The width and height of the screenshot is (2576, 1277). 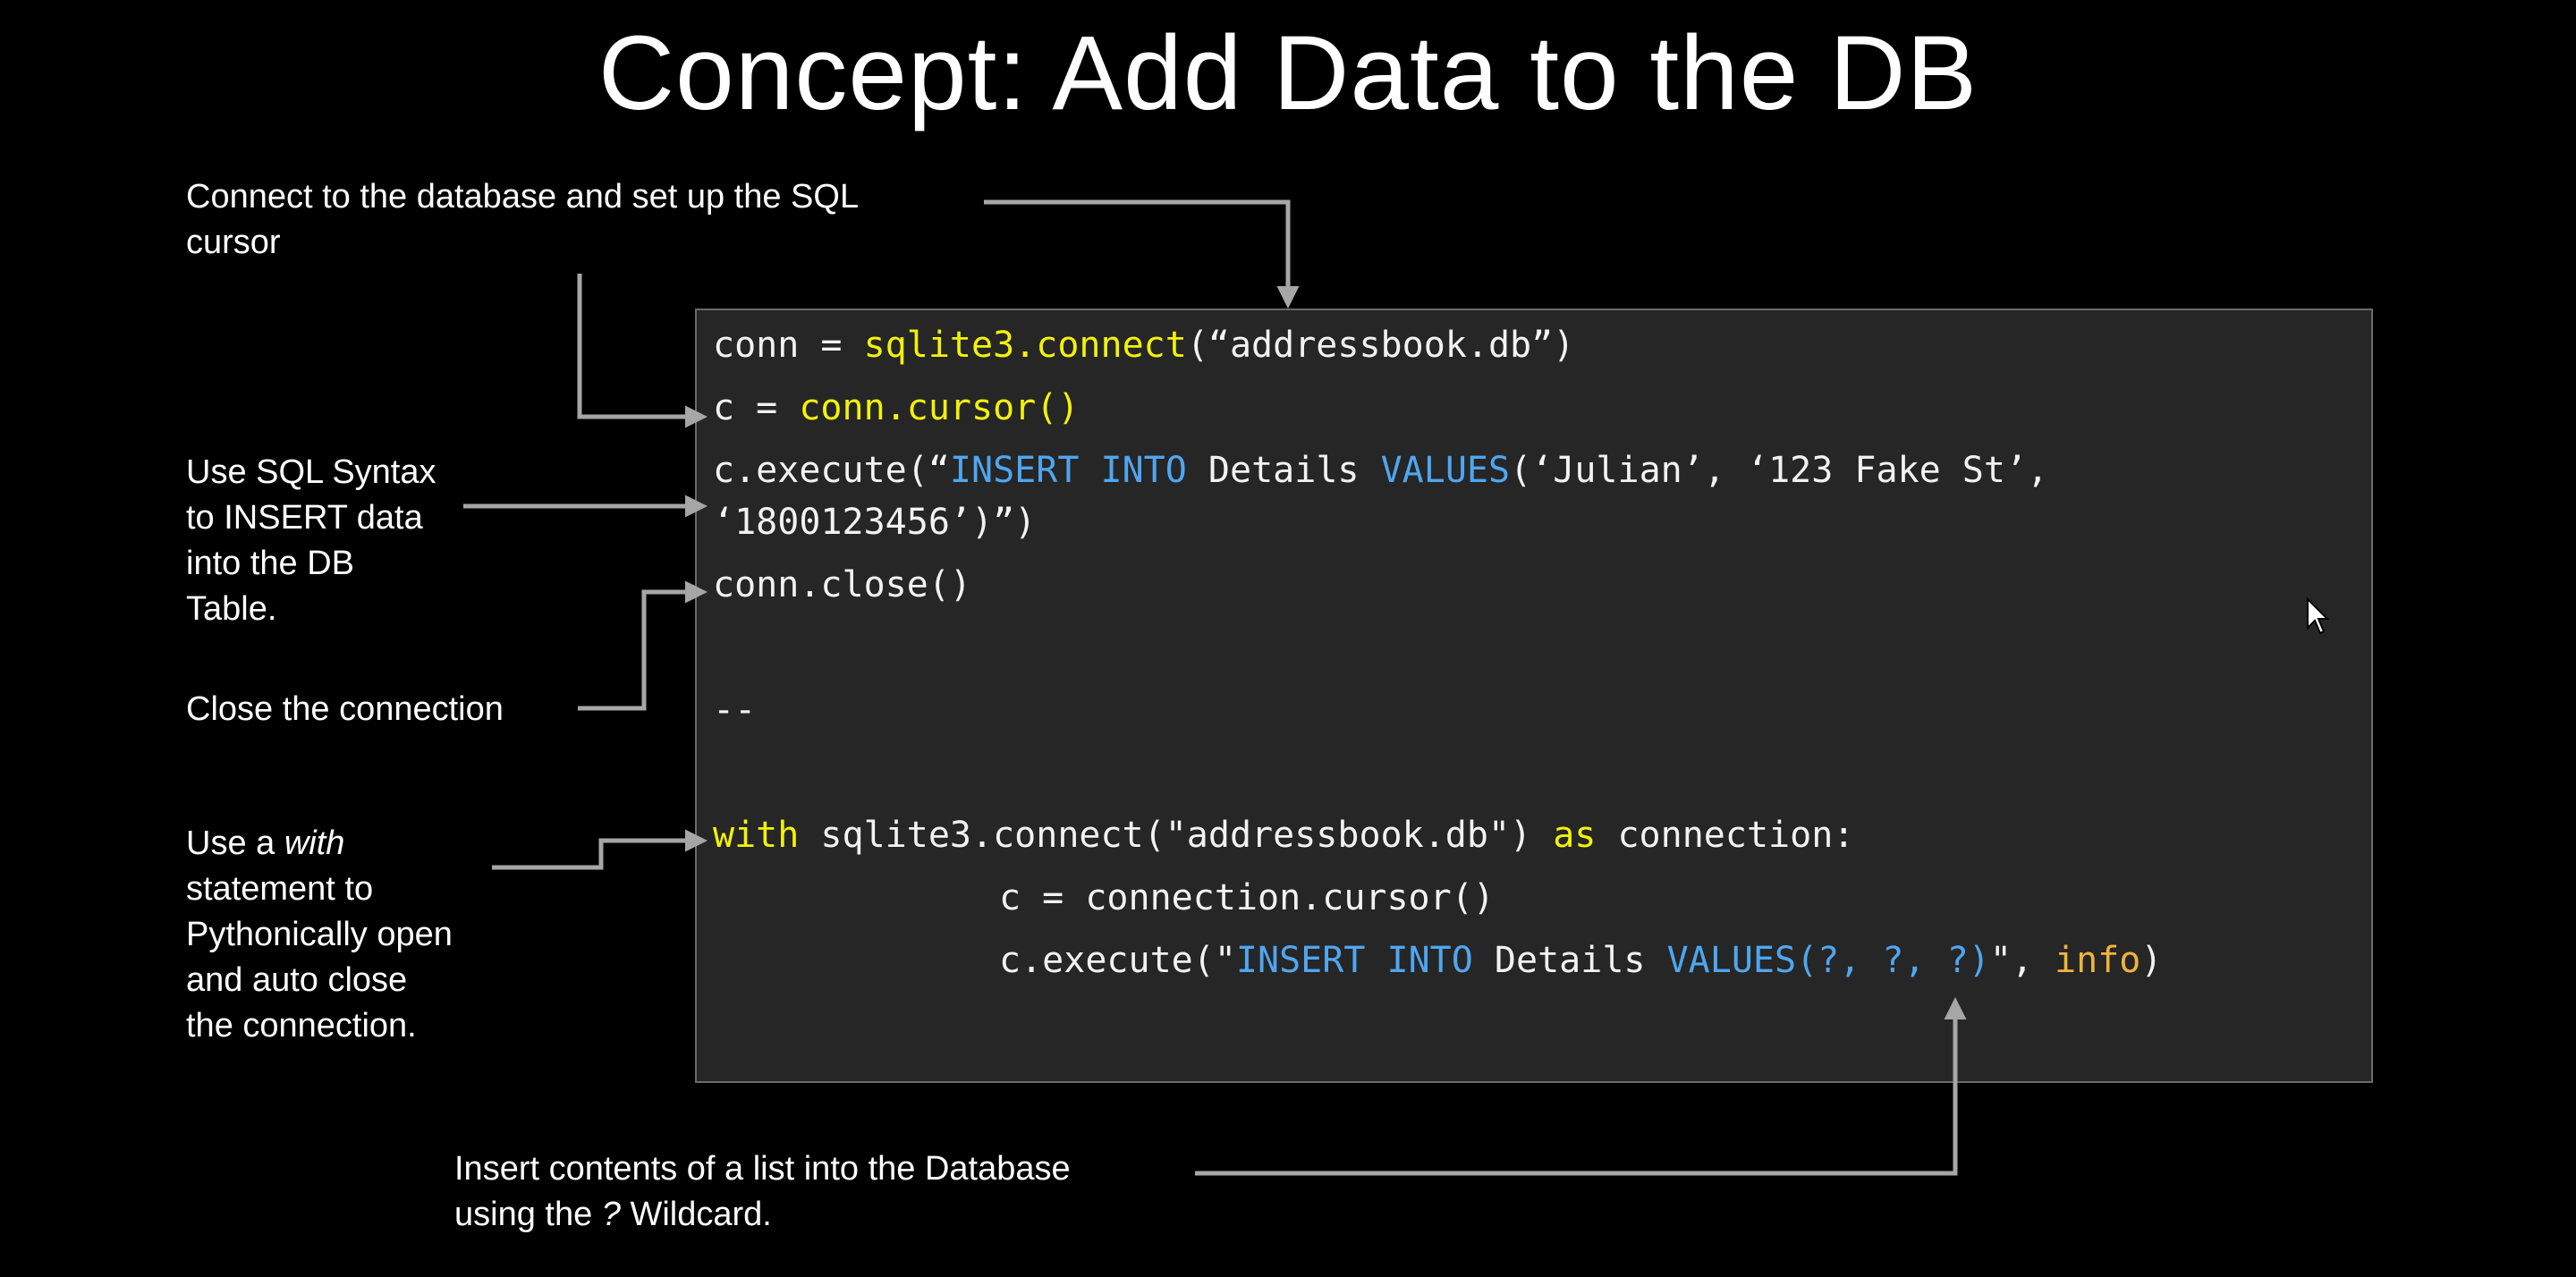 What do you see at coordinates (643, 645) in the screenshot?
I see `arrow-close` at bounding box center [643, 645].